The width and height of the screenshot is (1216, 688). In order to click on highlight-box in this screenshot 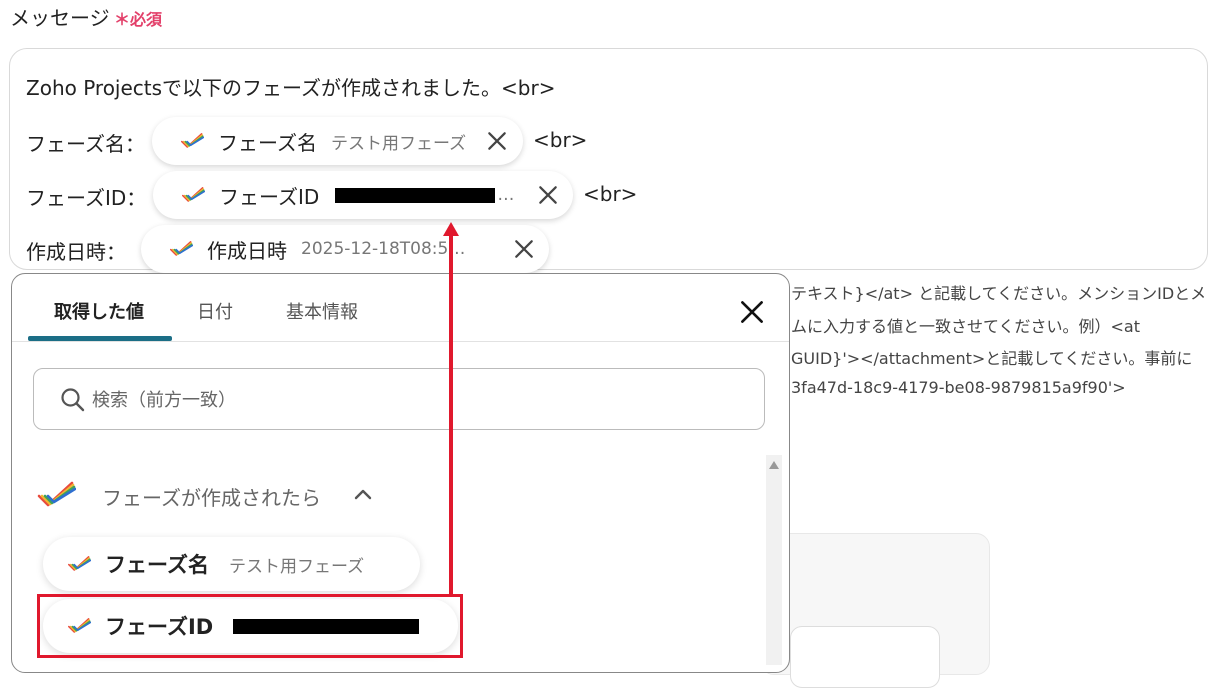, I will do `click(250, 626)`.